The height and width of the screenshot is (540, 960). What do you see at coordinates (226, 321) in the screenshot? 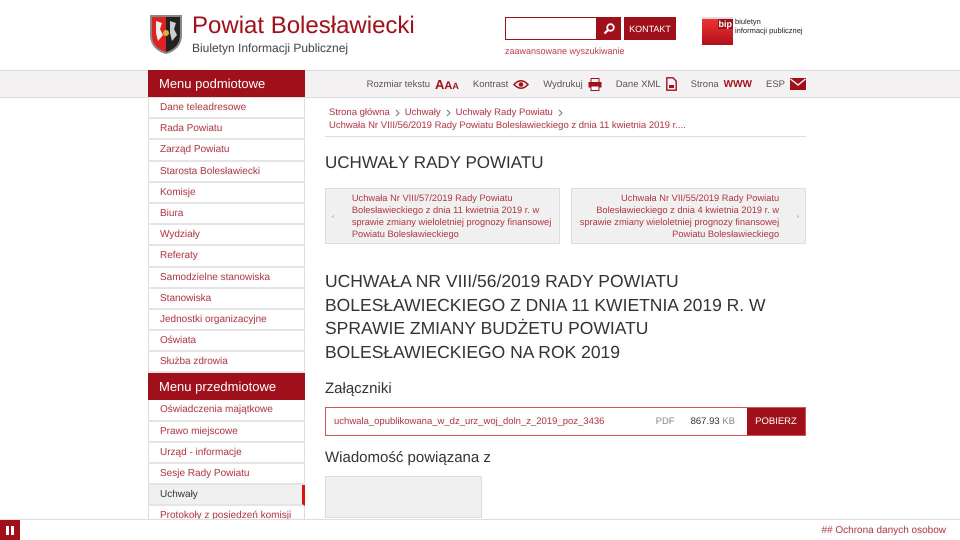
I see `sidebar-item: Jednostki organizacyjne` at bounding box center [226, 321].